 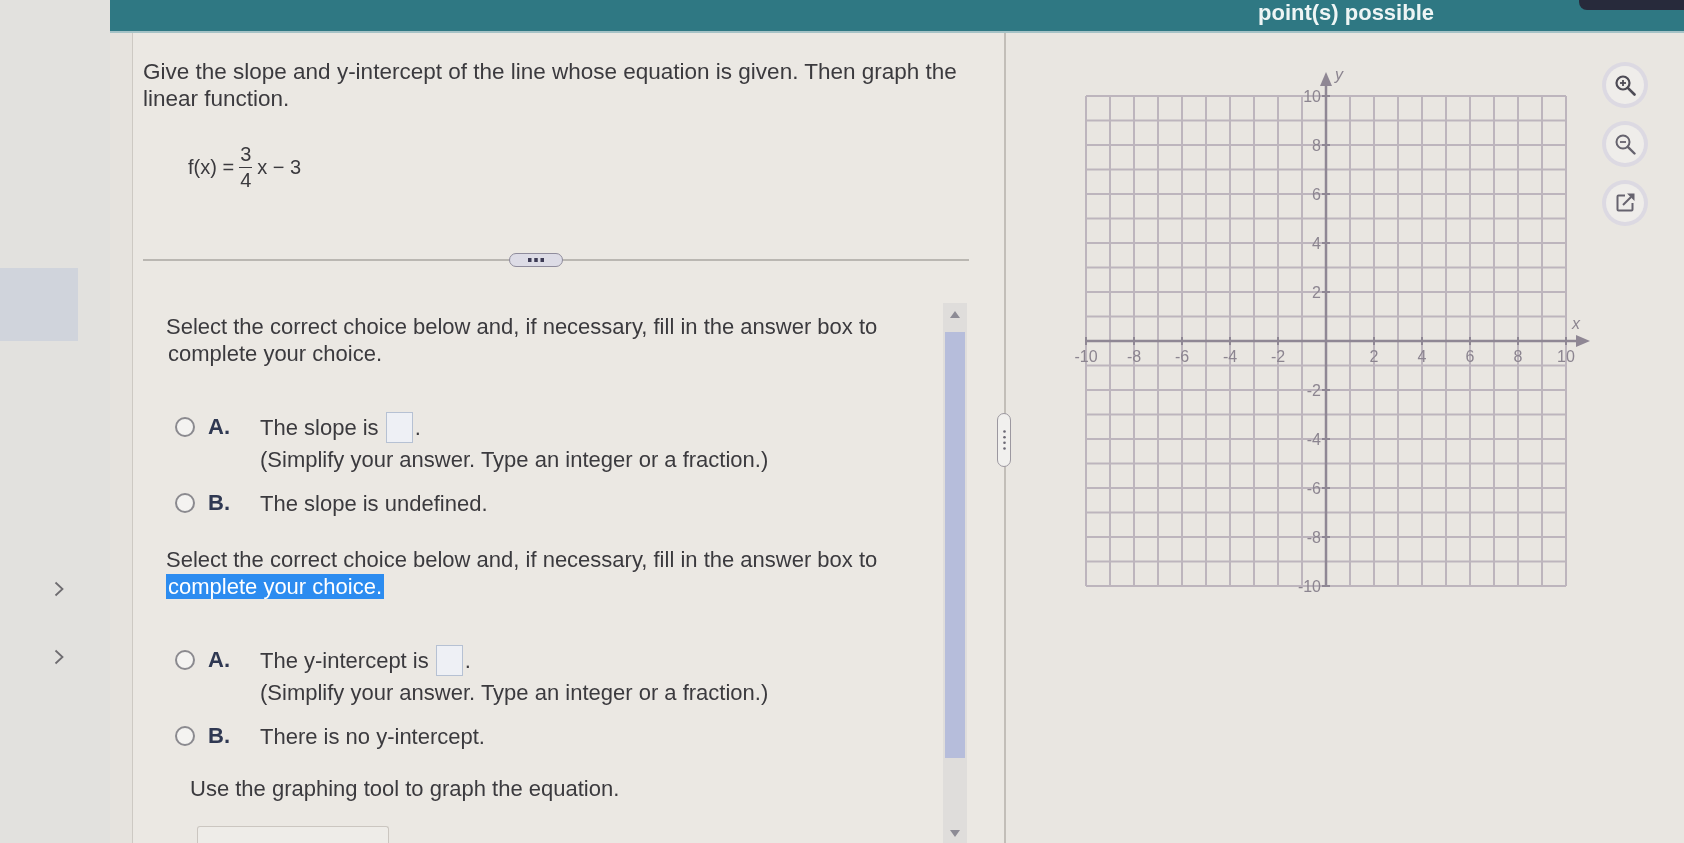 I want to click on question-text: Give the slope and y-intercept of the line whose equation is given. Then graph the linear function., so click(x=550, y=85).